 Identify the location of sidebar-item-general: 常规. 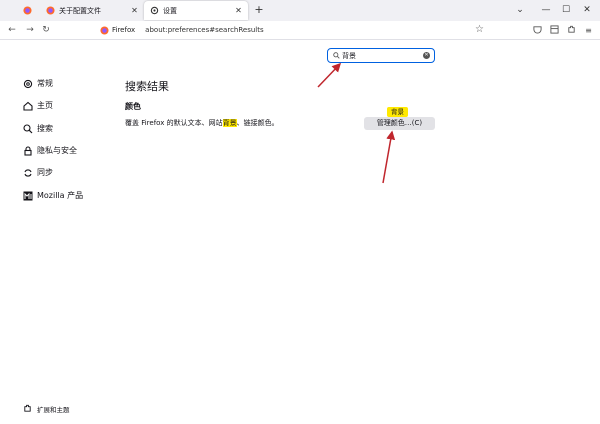
(37, 83).